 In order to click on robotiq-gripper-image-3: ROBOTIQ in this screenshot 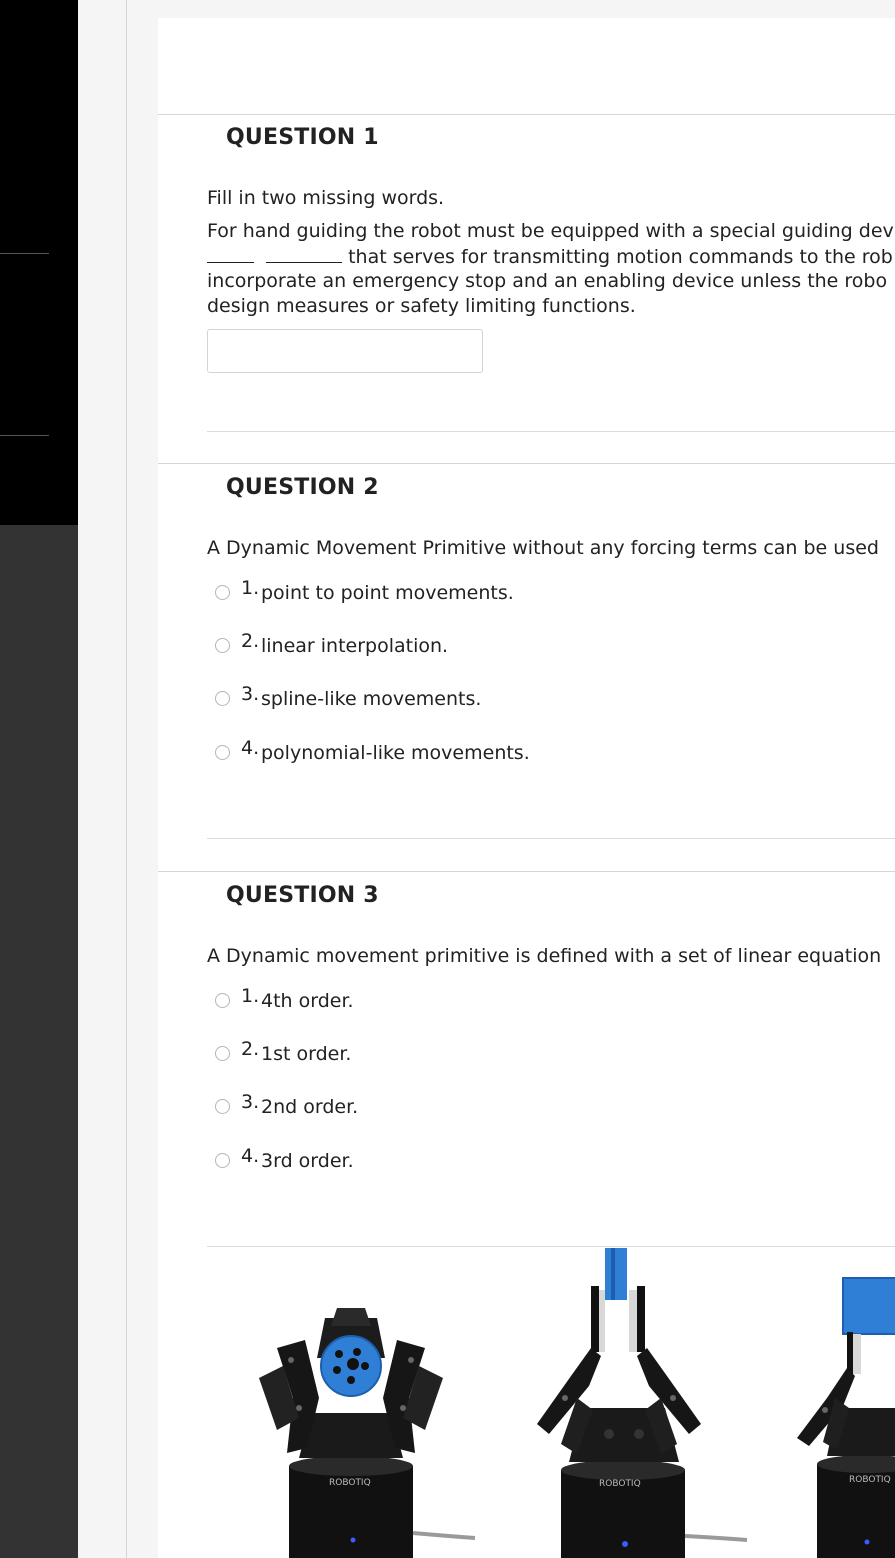, I will do `click(846, 1417)`.